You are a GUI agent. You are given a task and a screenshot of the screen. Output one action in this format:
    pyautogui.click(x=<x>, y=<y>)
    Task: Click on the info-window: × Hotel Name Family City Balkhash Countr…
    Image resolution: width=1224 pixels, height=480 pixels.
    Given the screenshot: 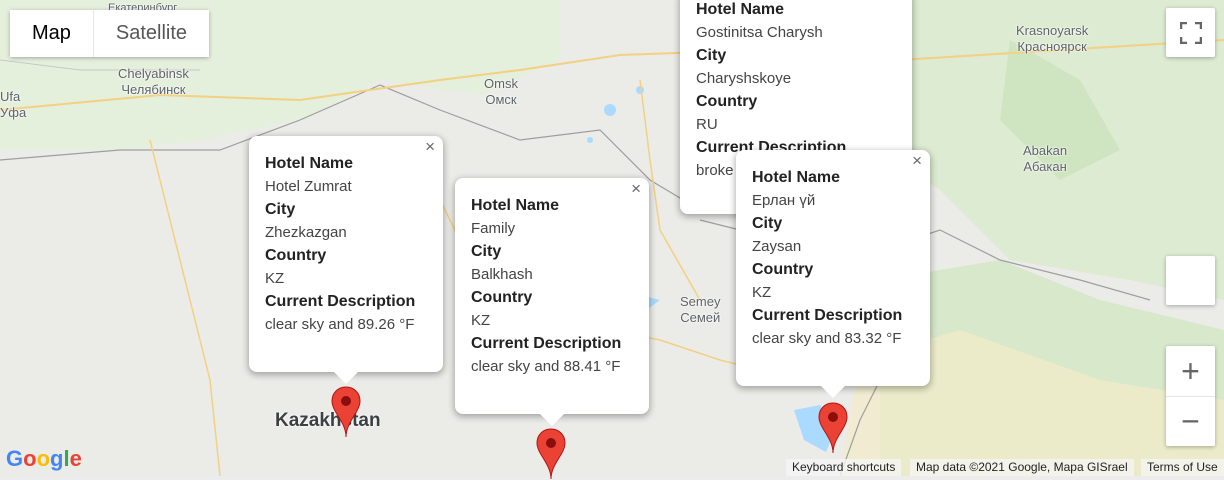 What is the action you would take?
    pyautogui.click(x=552, y=302)
    